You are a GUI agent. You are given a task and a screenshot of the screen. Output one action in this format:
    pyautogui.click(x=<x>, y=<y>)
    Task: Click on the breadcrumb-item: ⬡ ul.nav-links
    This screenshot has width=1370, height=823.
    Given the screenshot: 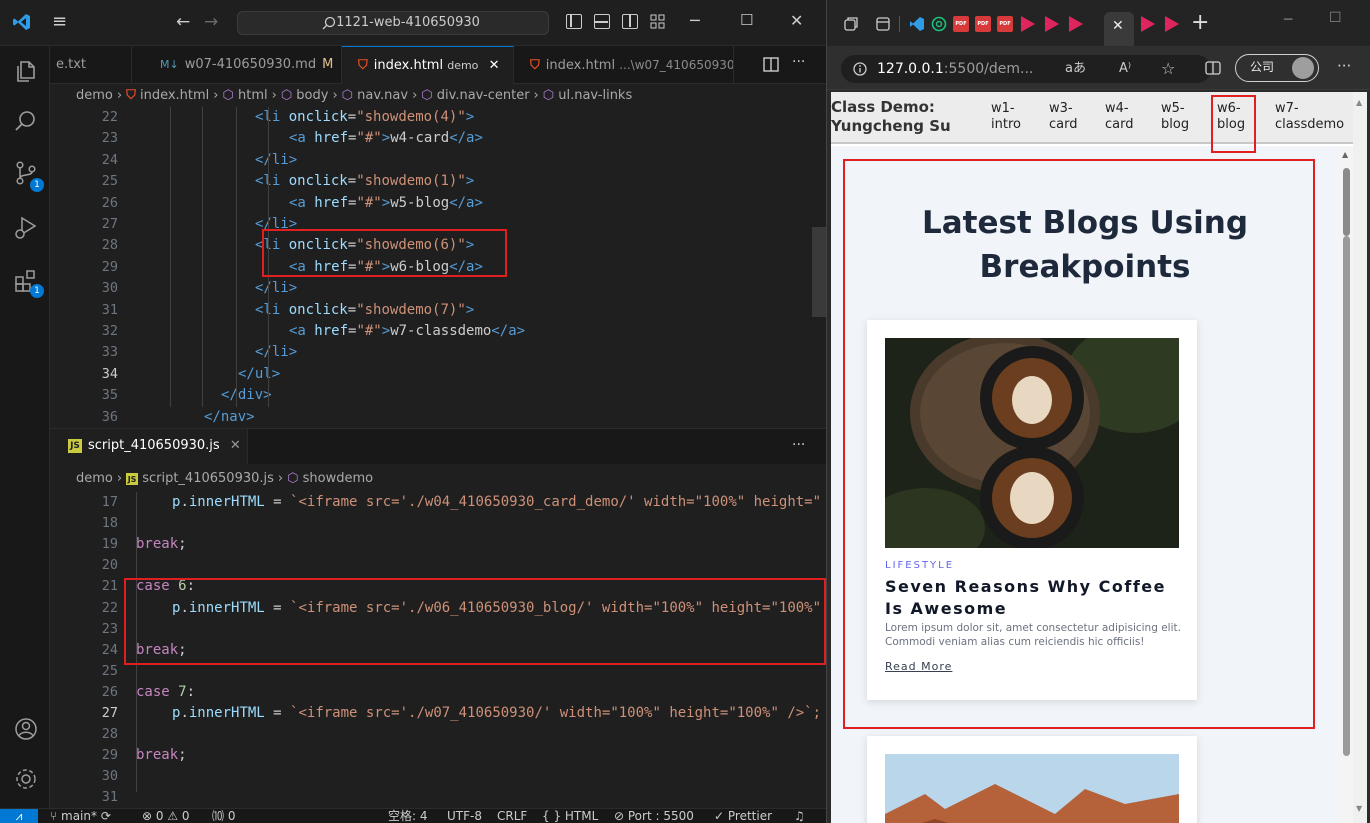 What is the action you would take?
    pyautogui.click(x=587, y=95)
    